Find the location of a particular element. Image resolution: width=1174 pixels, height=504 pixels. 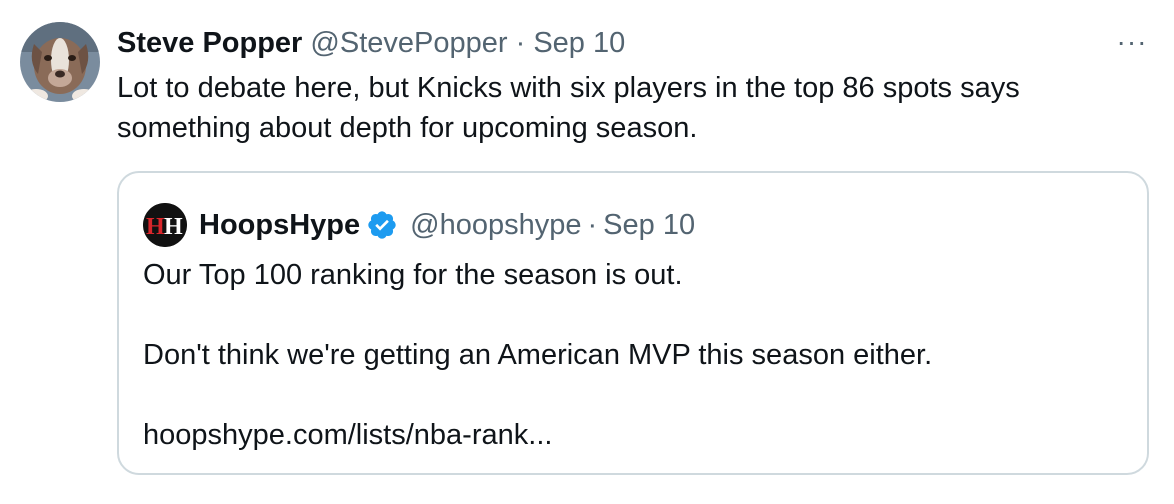

dog-avatar-image is located at coordinates (60, 62).